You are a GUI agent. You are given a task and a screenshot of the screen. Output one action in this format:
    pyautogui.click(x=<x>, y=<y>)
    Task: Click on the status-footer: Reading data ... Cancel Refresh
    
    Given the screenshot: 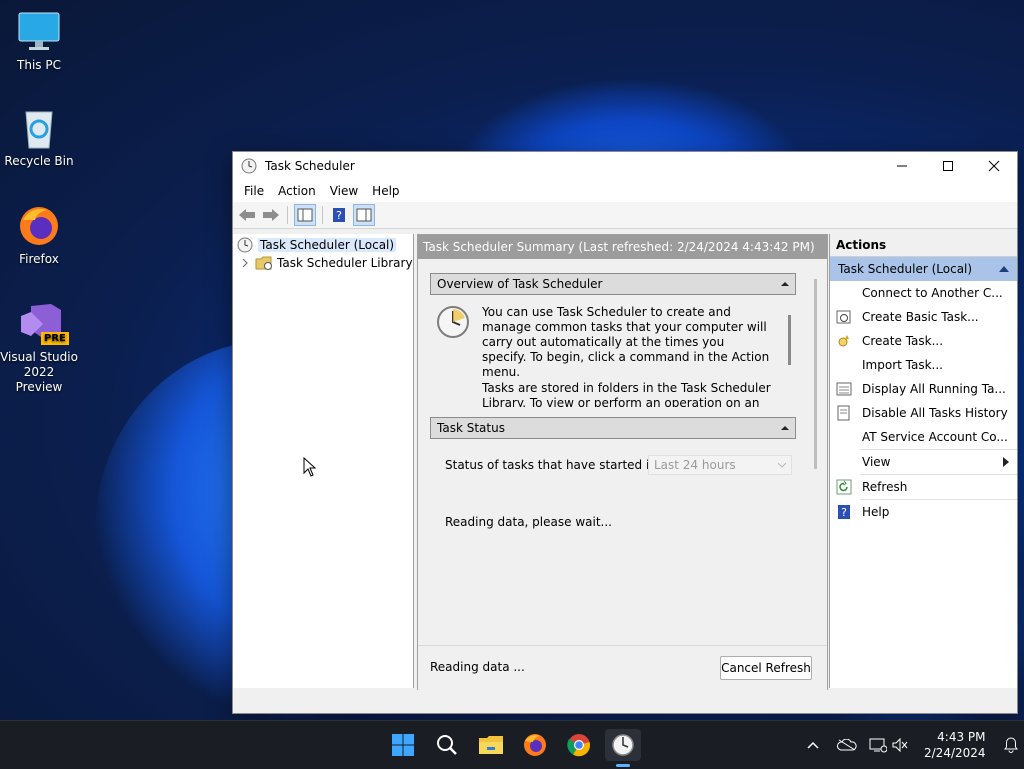 What is the action you would take?
    pyautogui.click(x=622, y=667)
    